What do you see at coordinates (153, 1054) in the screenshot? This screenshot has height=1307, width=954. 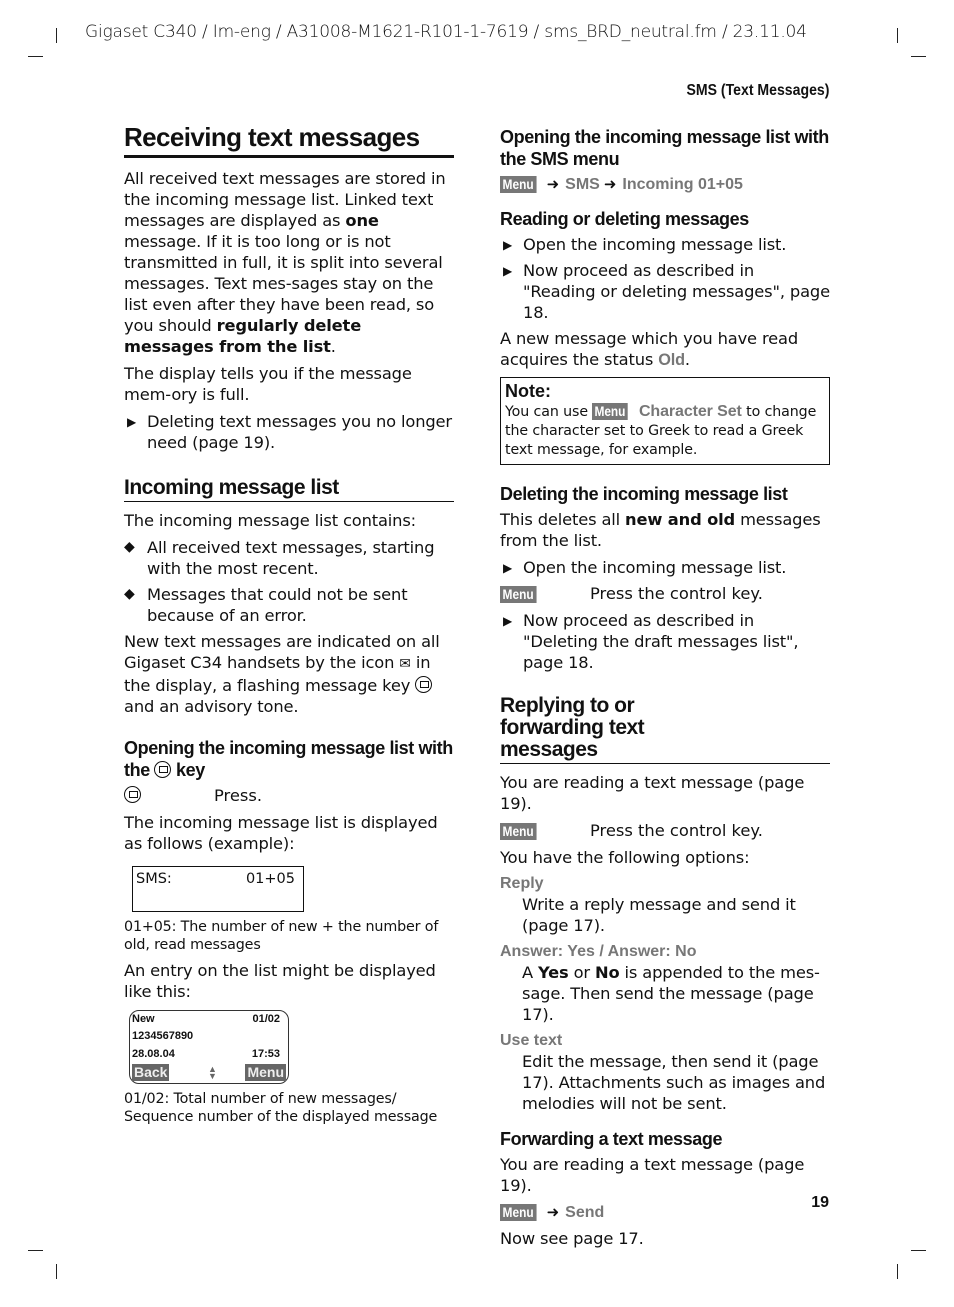 I see `entry-date: 28.08.04` at bounding box center [153, 1054].